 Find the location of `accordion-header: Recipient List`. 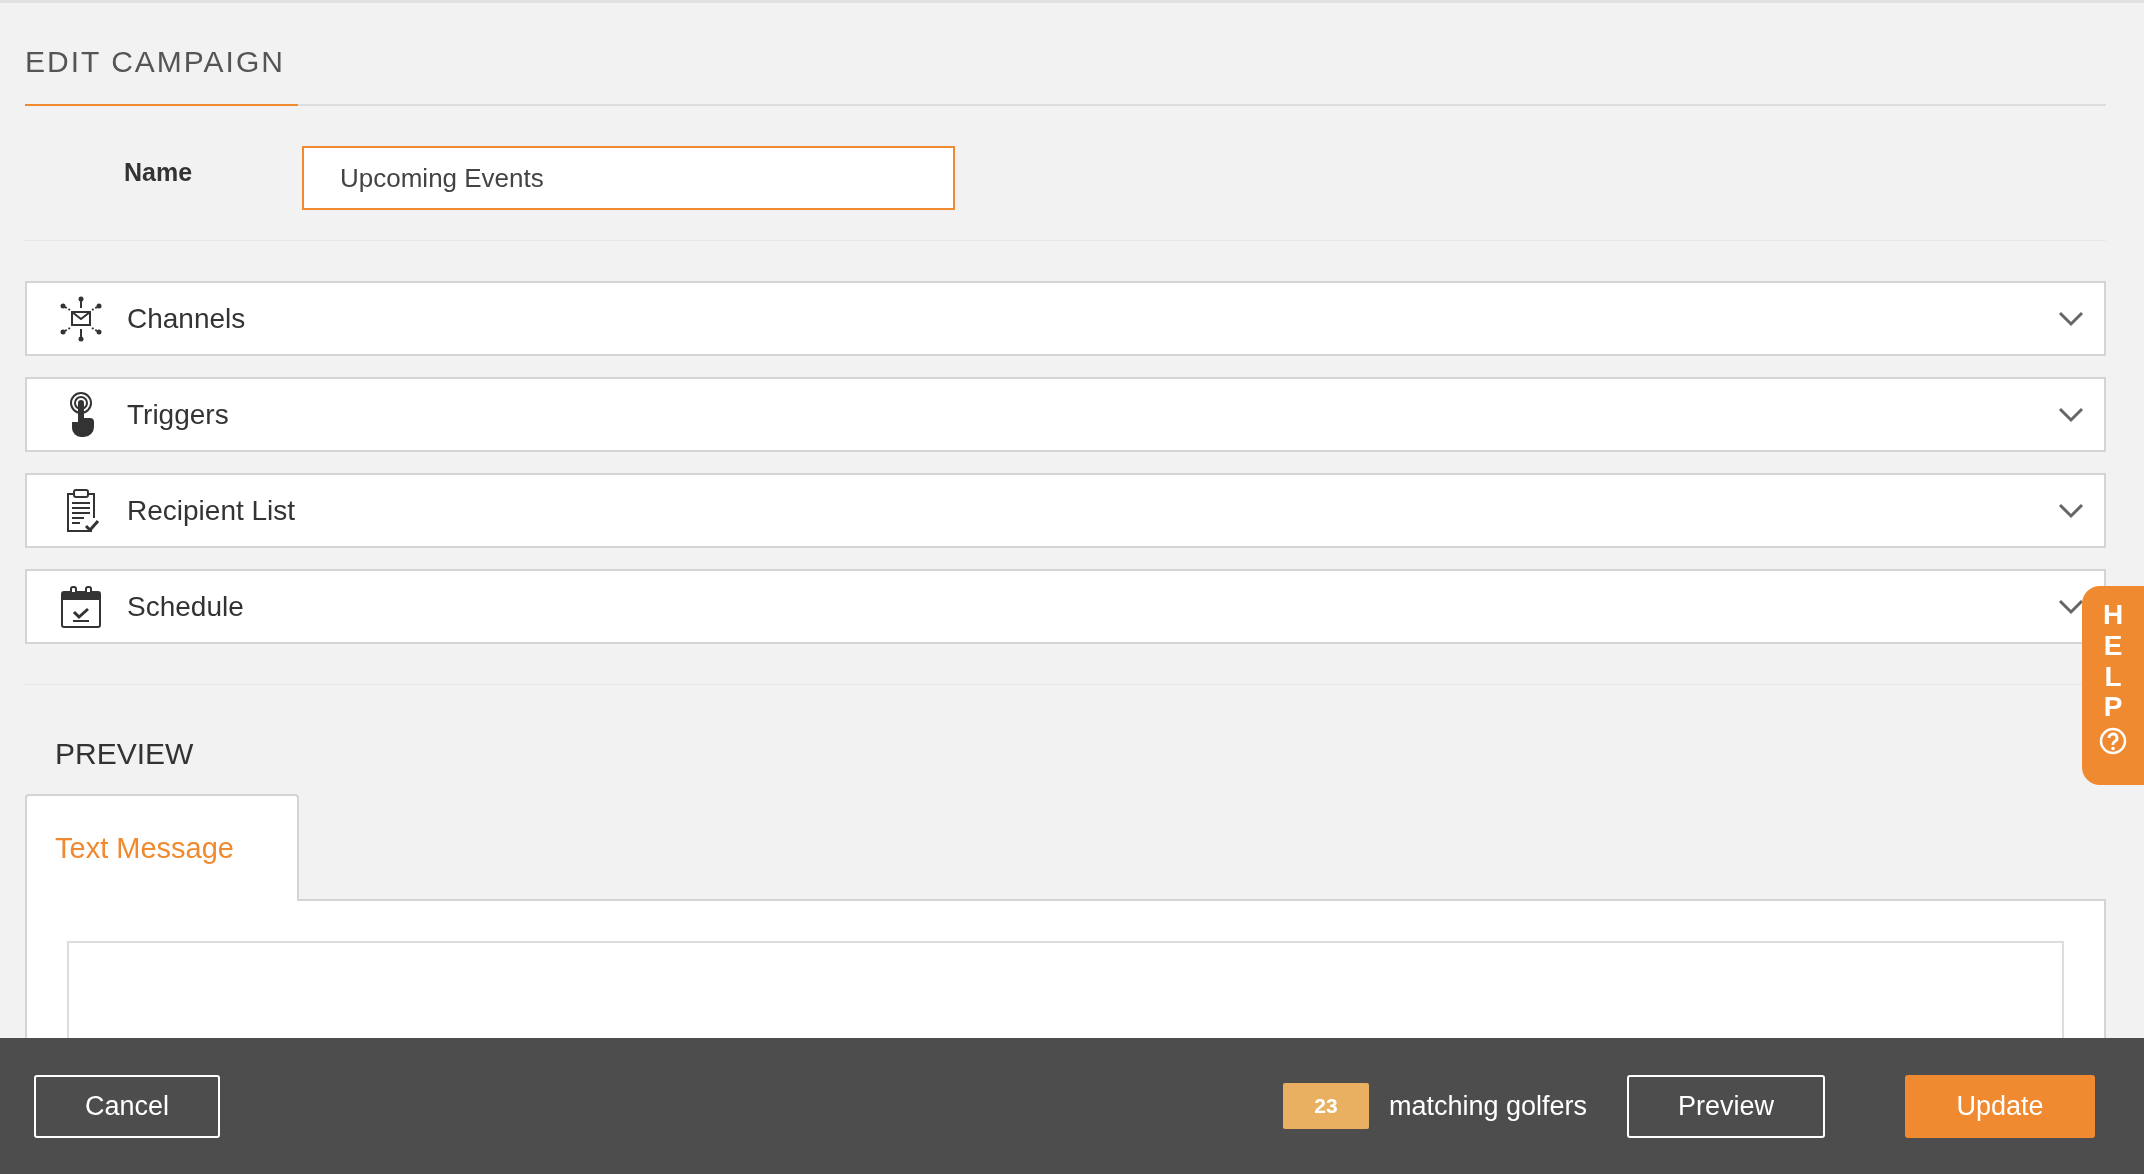

accordion-header: Recipient List is located at coordinates (1065, 510).